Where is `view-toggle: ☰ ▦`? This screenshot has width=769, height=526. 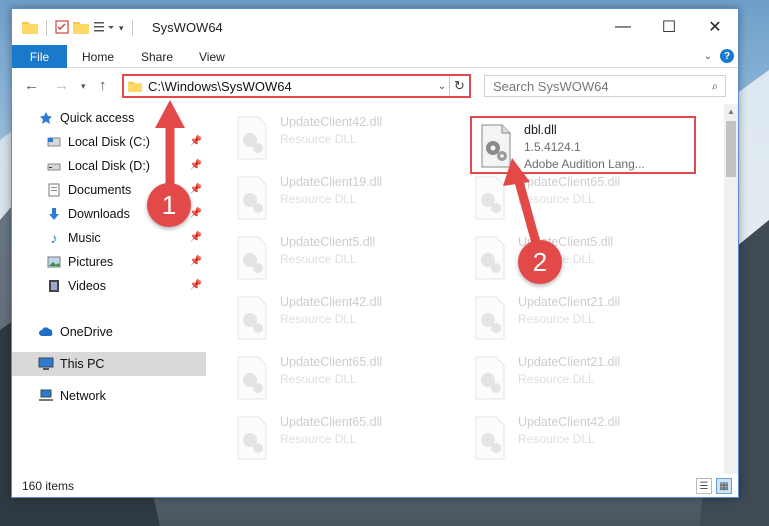
view-toggle: ☰ ▦ is located at coordinates (714, 486).